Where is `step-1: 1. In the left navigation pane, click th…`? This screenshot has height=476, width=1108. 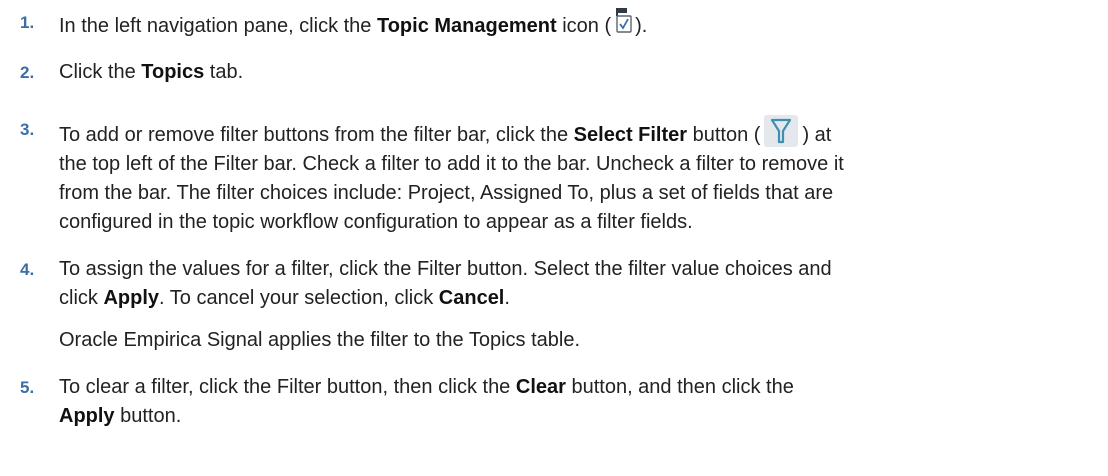
step-1: 1. In the left navigation pane, click th… is located at coordinates (554, 24).